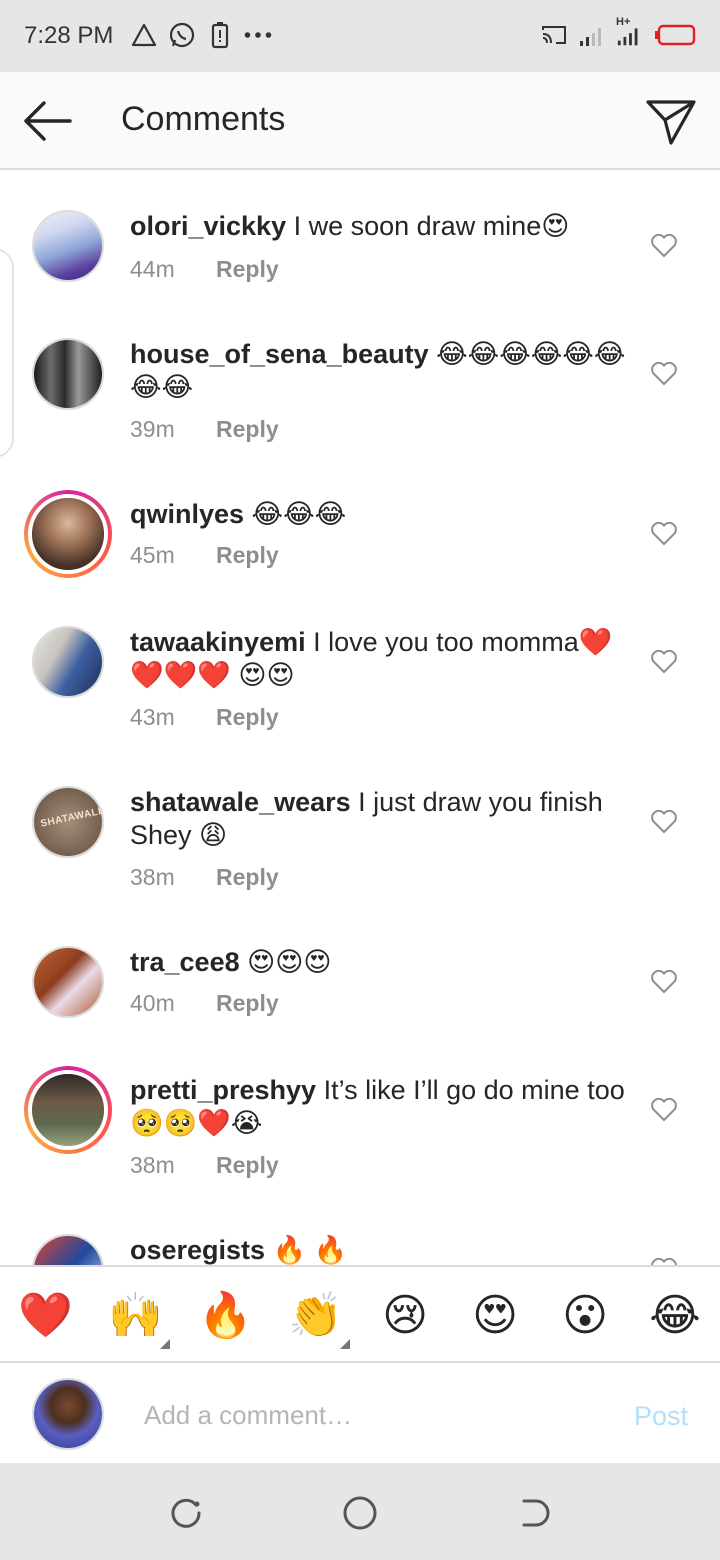 The height and width of the screenshot is (1560, 720). I want to click on emoji-fire: 🔥, so click(225, 1316).